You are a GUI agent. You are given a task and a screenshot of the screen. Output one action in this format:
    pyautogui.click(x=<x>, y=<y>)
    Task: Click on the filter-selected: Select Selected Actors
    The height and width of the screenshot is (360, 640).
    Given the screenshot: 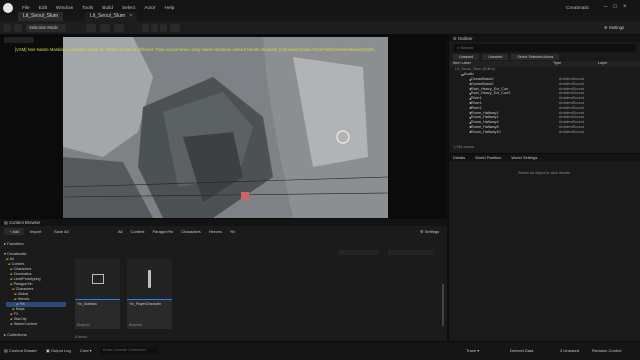 What is the action you would take?
    pyautogui.click(x=535, y=57)
    